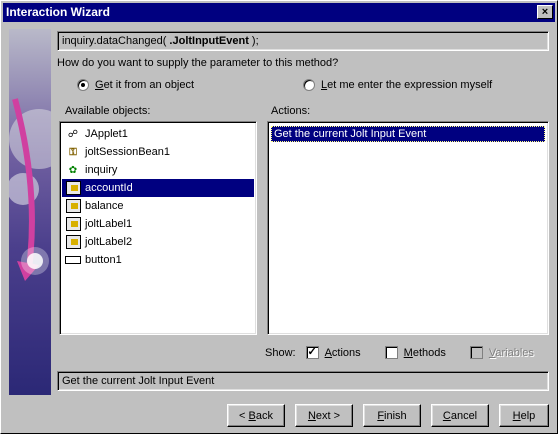 Image resolution: width=558 pixels, height=434 pixels. I want to click on close-icon: ×, so click(545, 12).